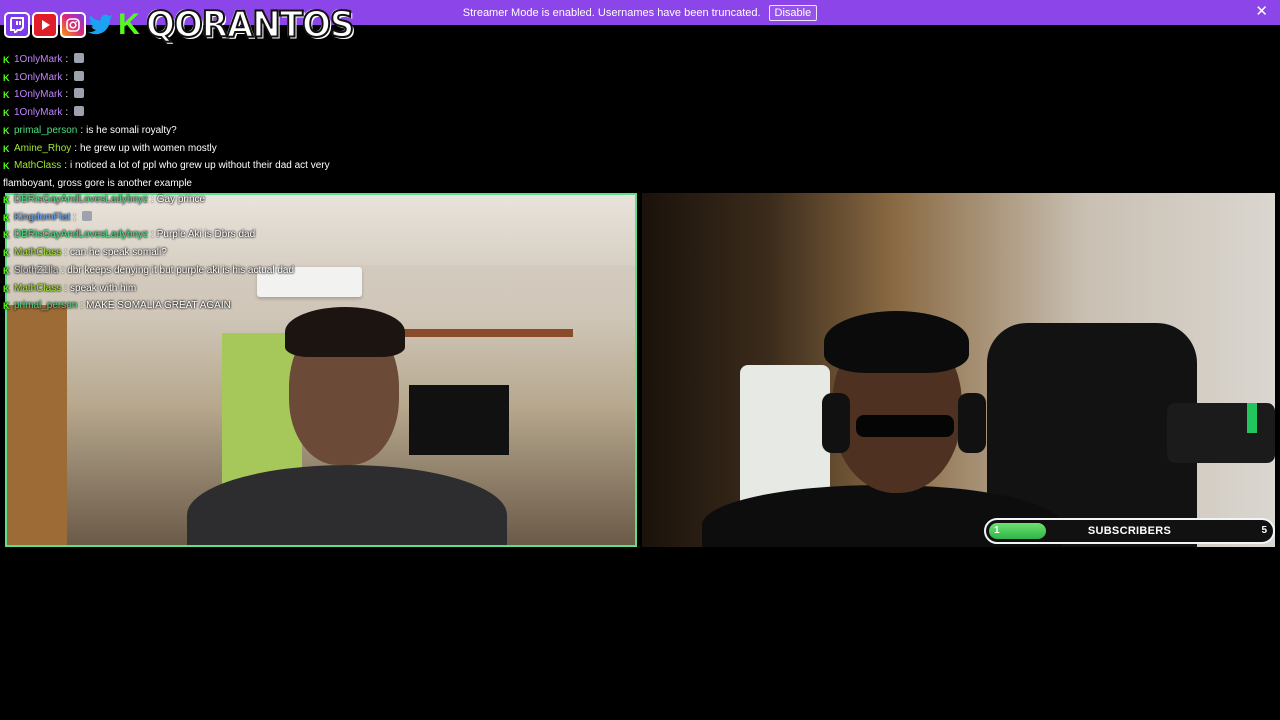 The width and height of the screenshot is (1280, 720). What do you see at coordinates (972, 423) in the screenshot?
I see `headphones-right` at bounding box center [972, 423].